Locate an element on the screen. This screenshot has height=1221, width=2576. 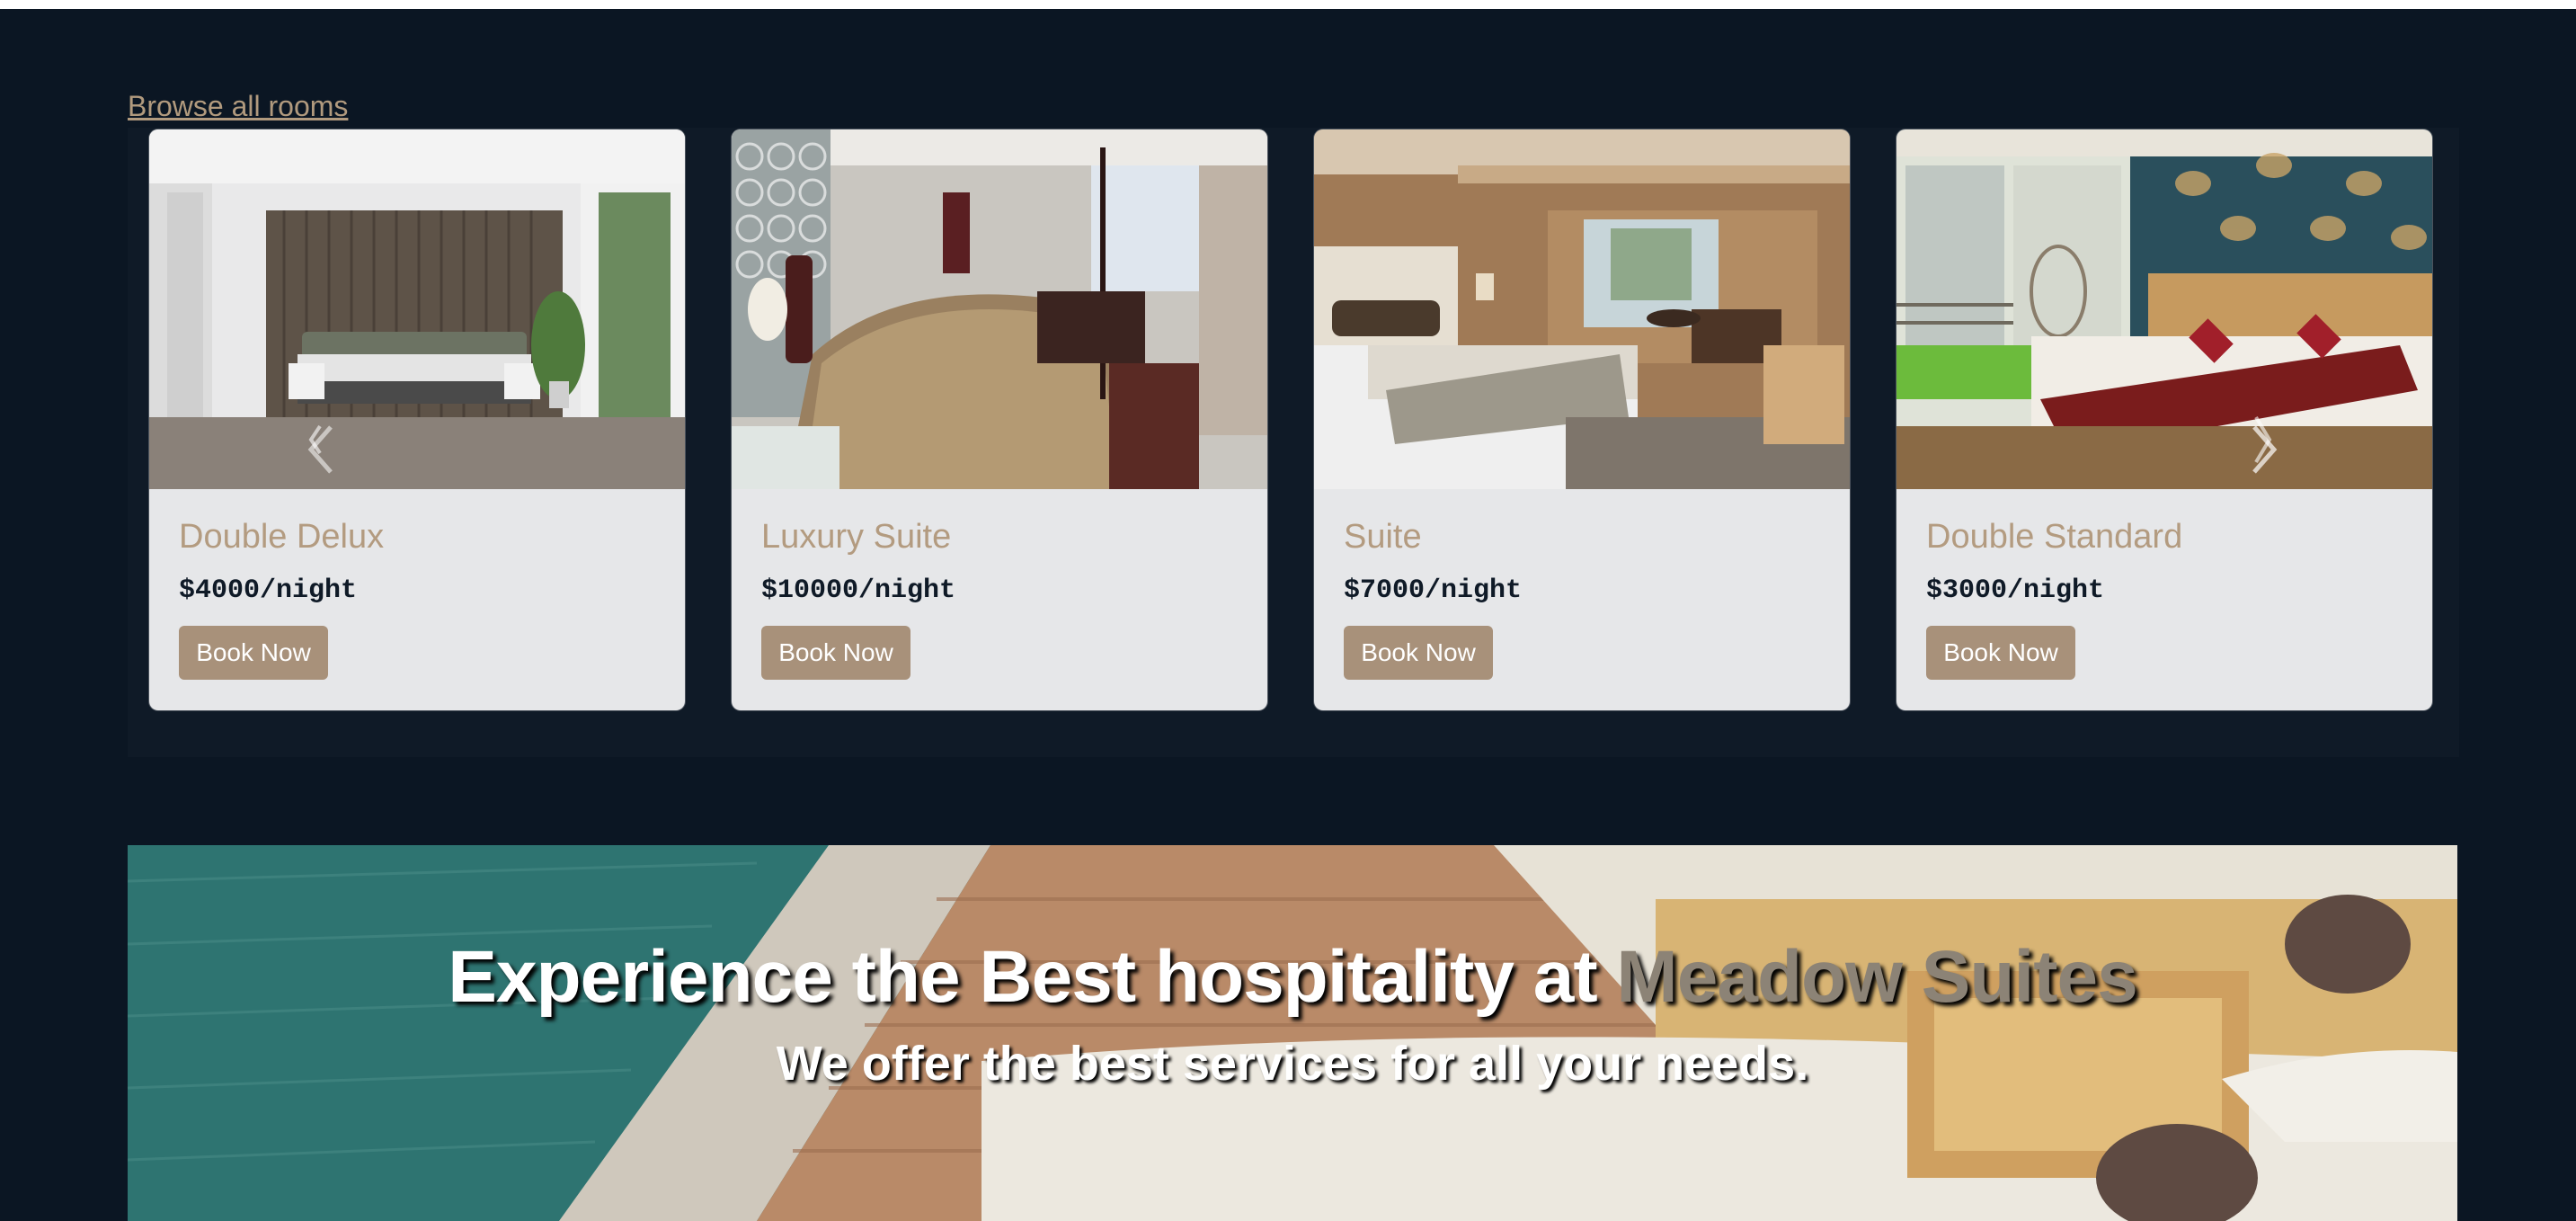
room-card: Suite $7000/night Book Now is located at coordinates (1582, 419).